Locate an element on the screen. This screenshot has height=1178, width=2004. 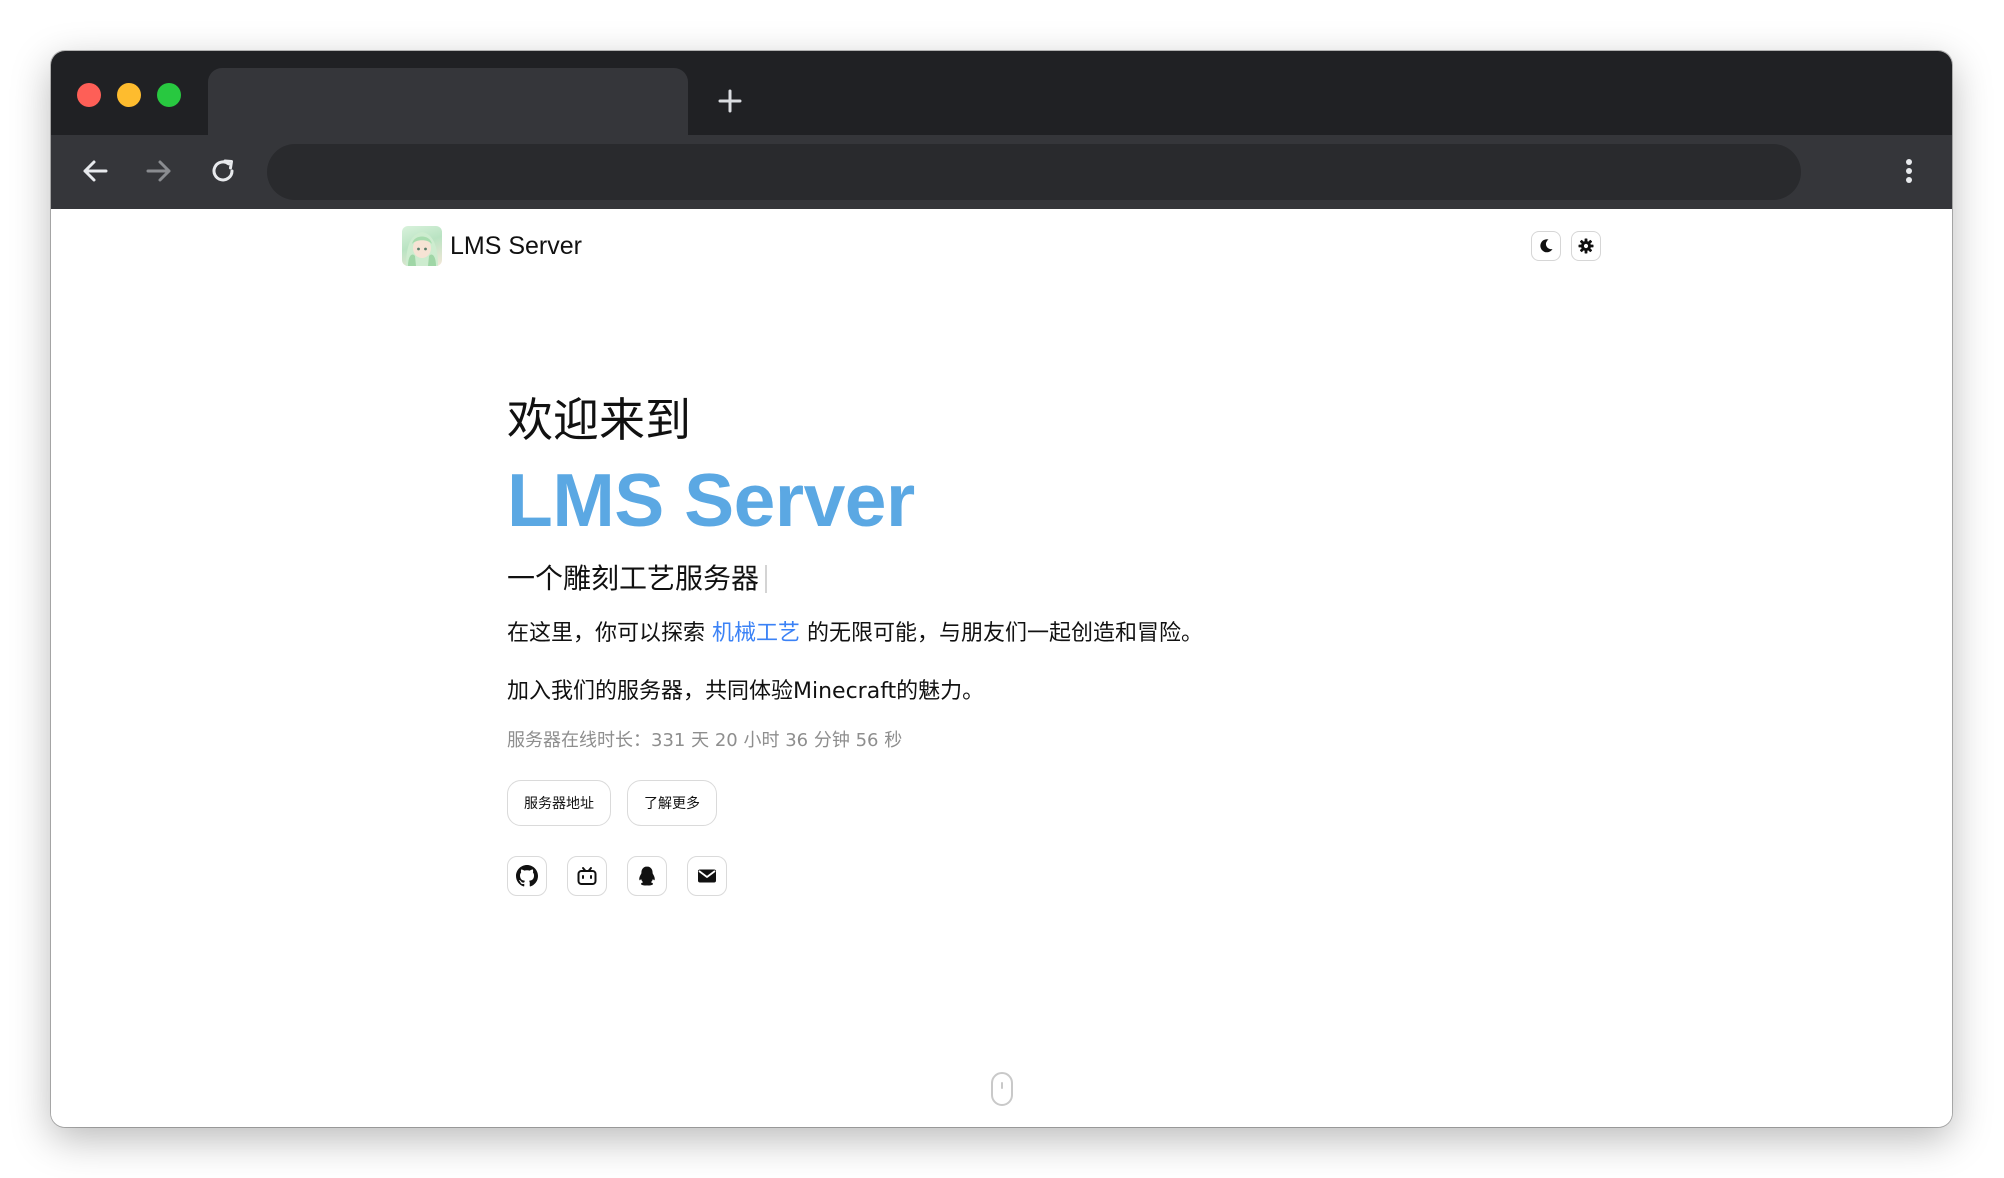
browser-tab is located at coordinates (448, 101).